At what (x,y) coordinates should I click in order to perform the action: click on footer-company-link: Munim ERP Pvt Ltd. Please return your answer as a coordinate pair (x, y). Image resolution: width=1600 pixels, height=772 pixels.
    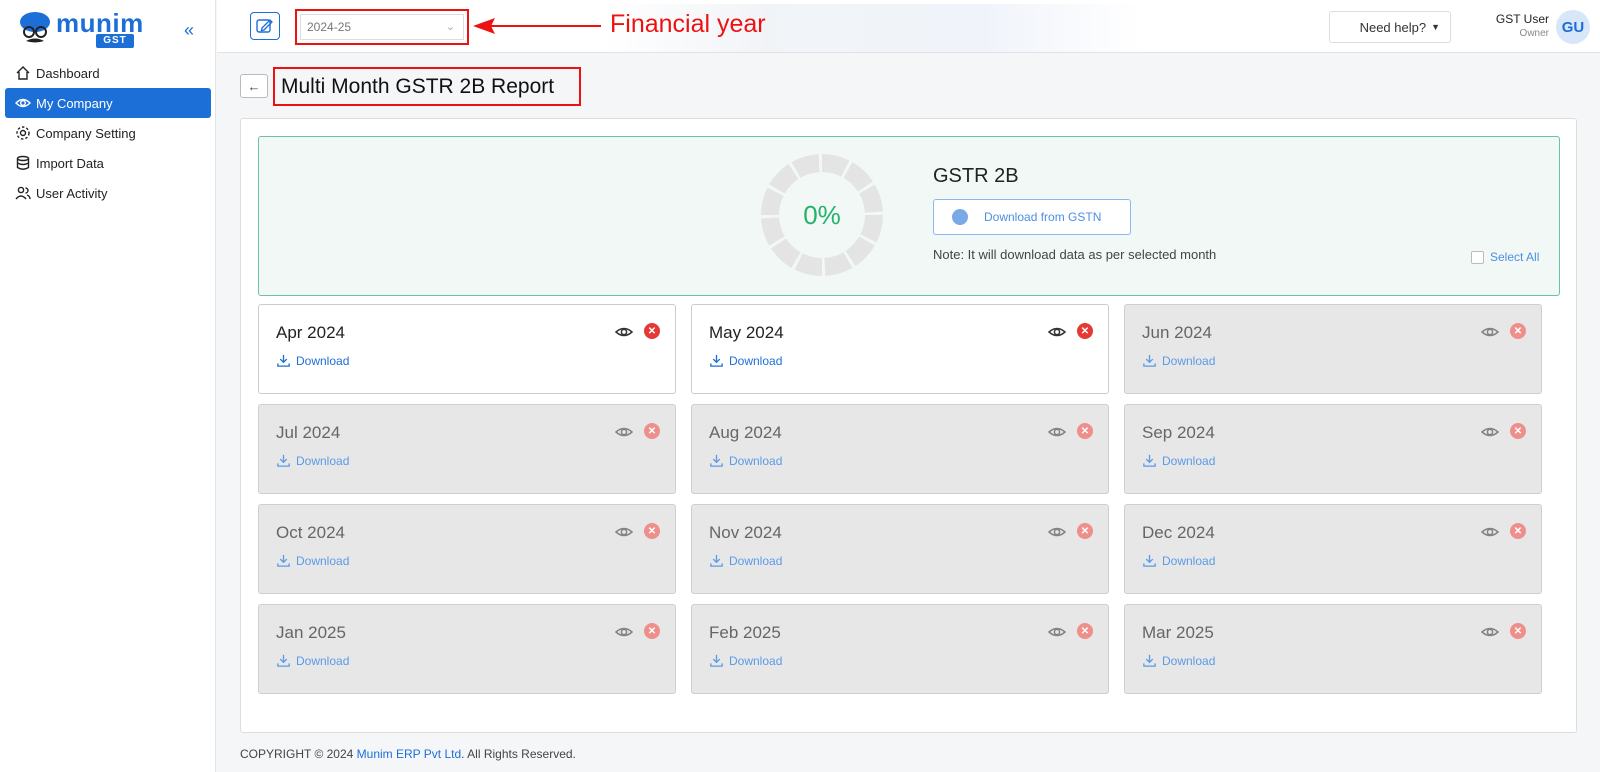
    Looking at the image, I should click on (409, 754).